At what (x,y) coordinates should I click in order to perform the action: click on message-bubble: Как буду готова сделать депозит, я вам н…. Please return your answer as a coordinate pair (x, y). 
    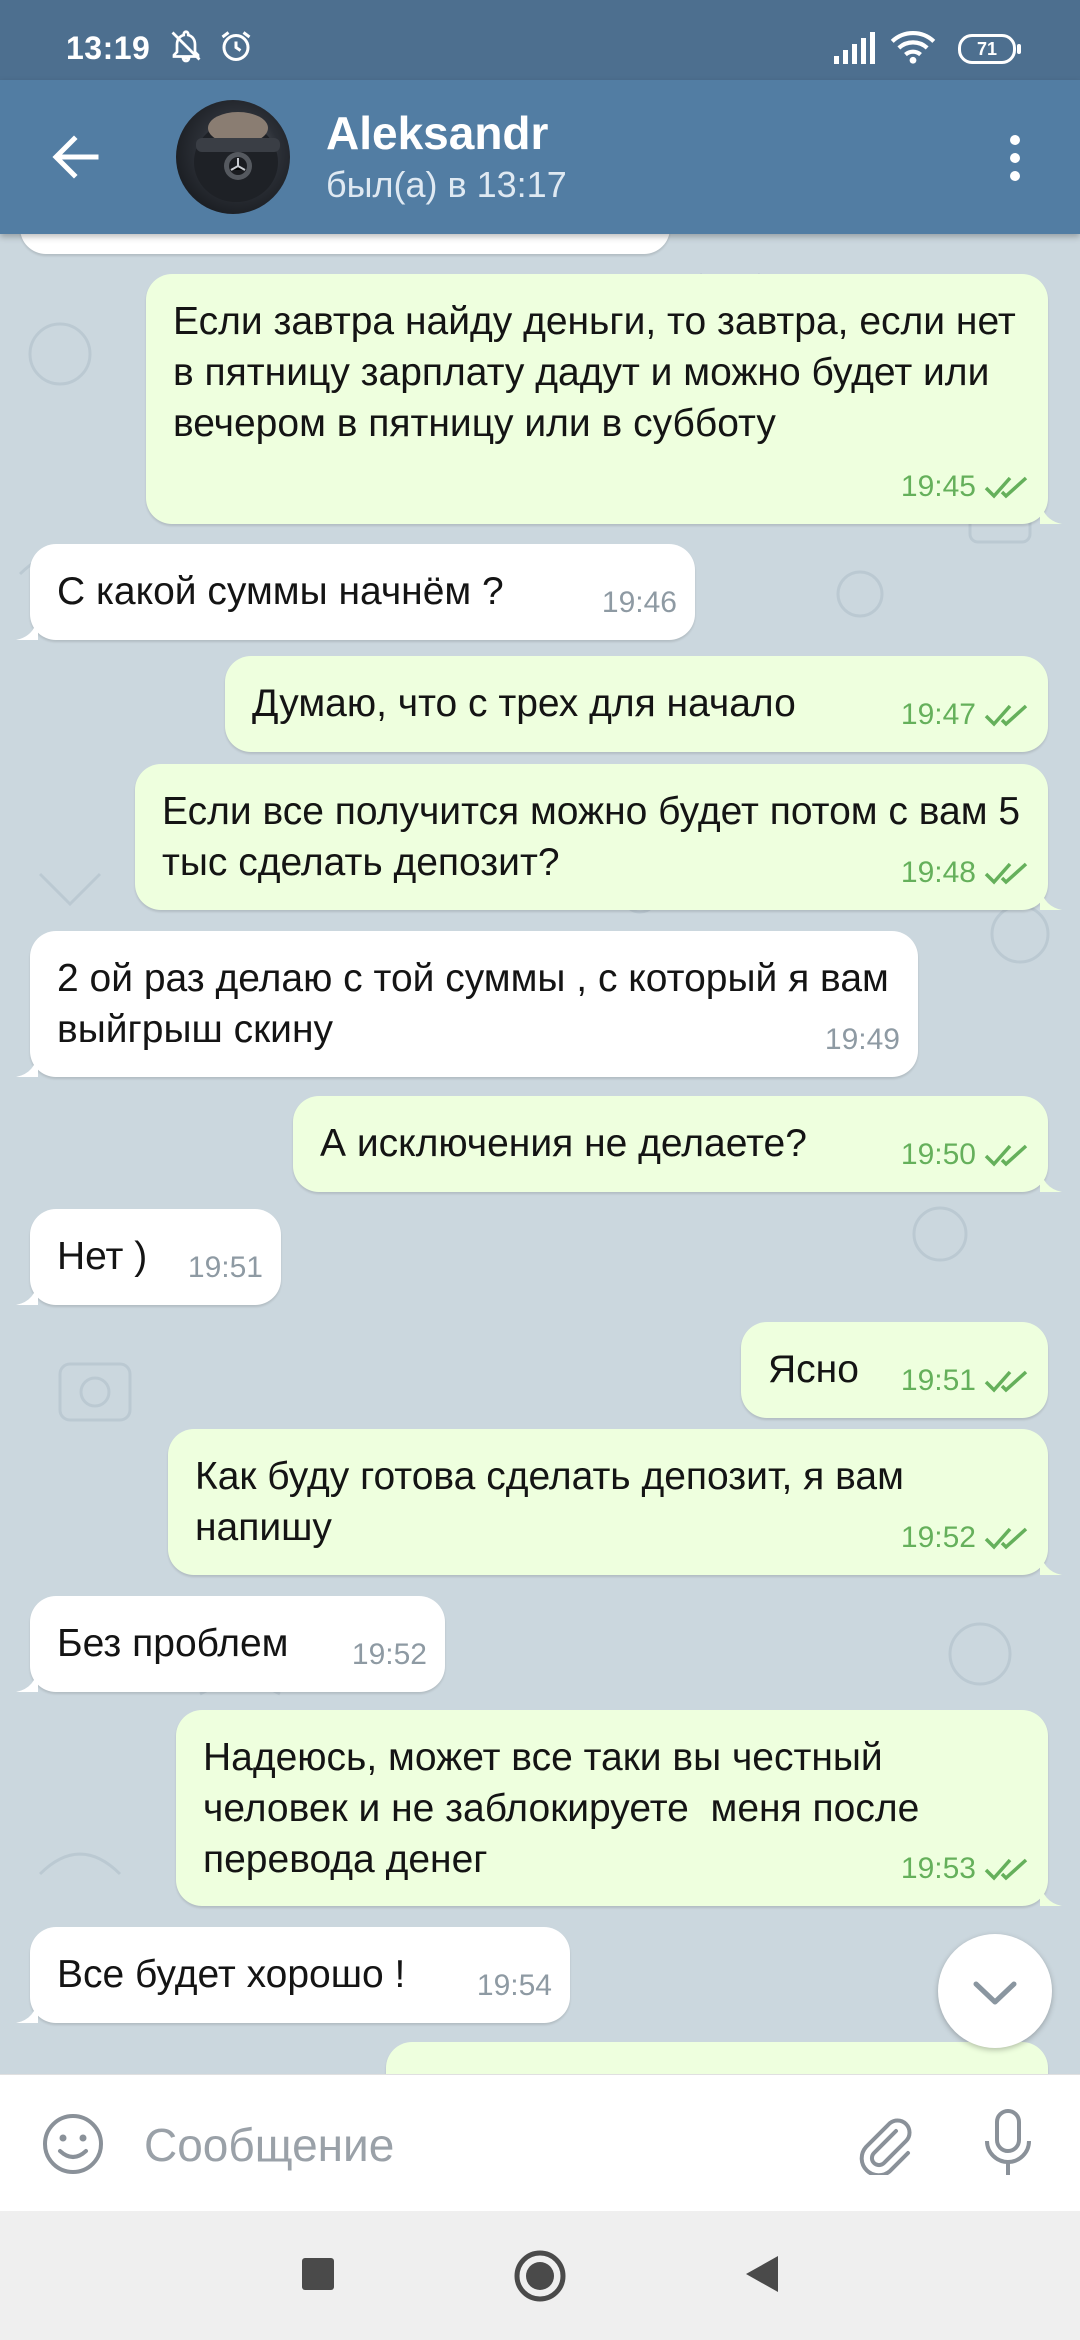
    Looking at the image, I should click on (615, 1502).